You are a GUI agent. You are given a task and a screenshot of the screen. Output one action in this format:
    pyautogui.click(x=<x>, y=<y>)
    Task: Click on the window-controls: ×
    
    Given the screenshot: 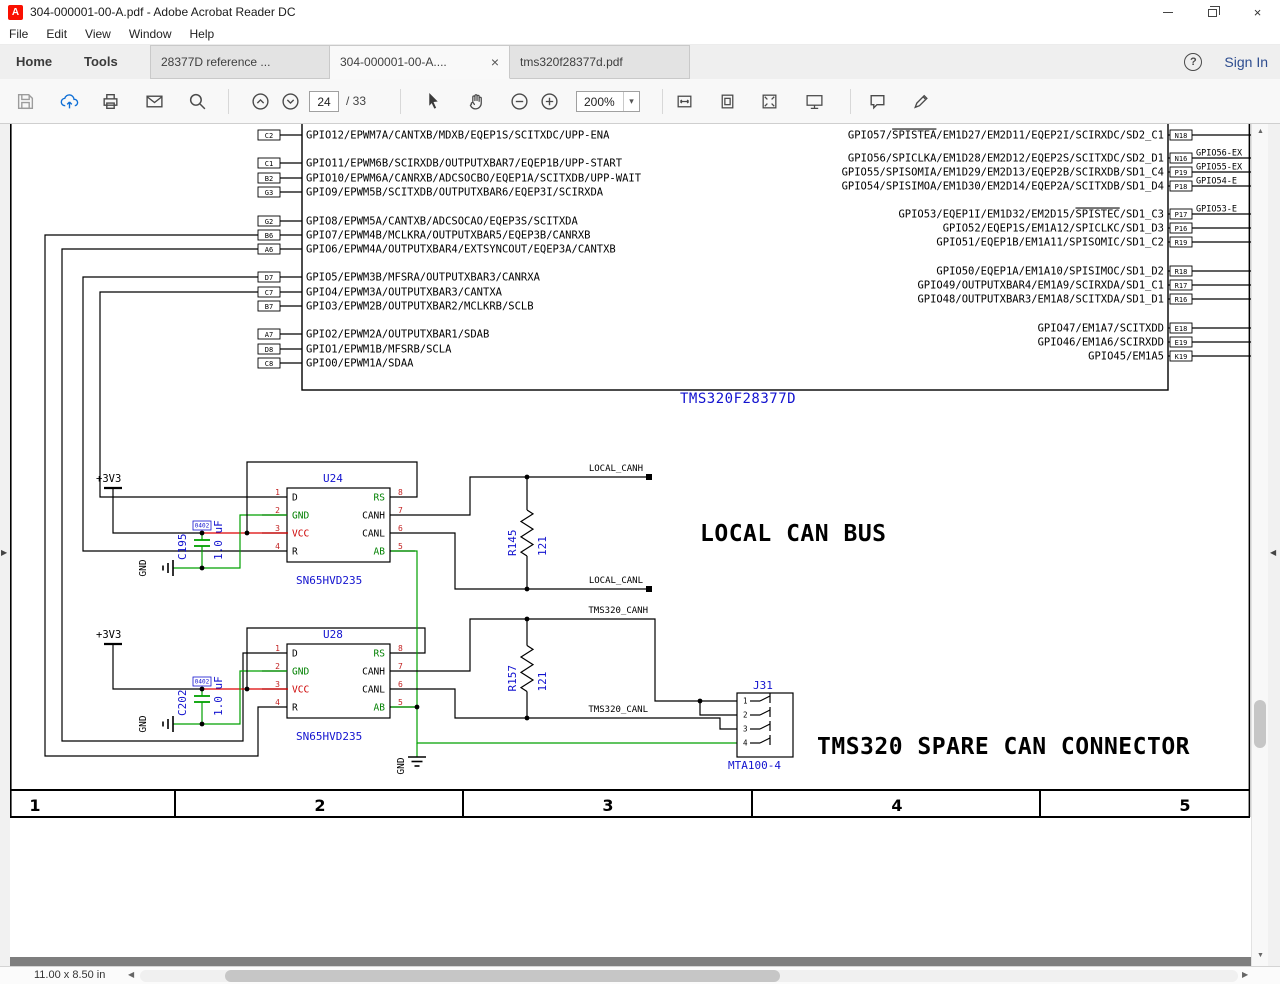 What is the action you would take?
    pyautogui.click(x=1212, y=12)
    